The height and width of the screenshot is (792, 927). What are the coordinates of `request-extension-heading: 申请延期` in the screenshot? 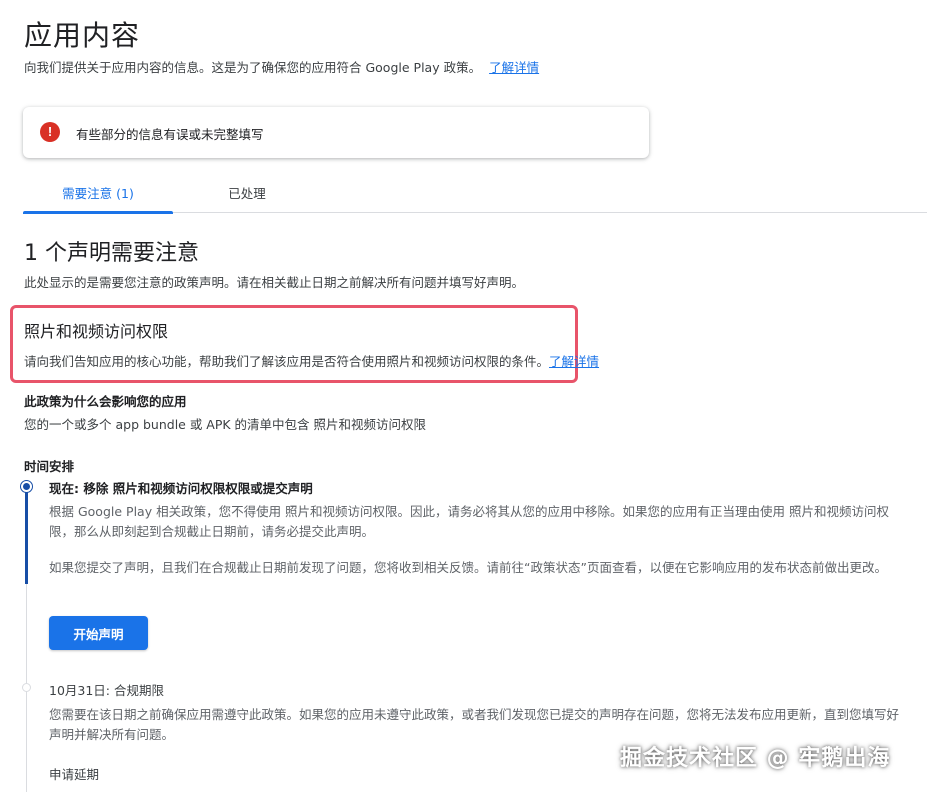 It's located at (74, 774).